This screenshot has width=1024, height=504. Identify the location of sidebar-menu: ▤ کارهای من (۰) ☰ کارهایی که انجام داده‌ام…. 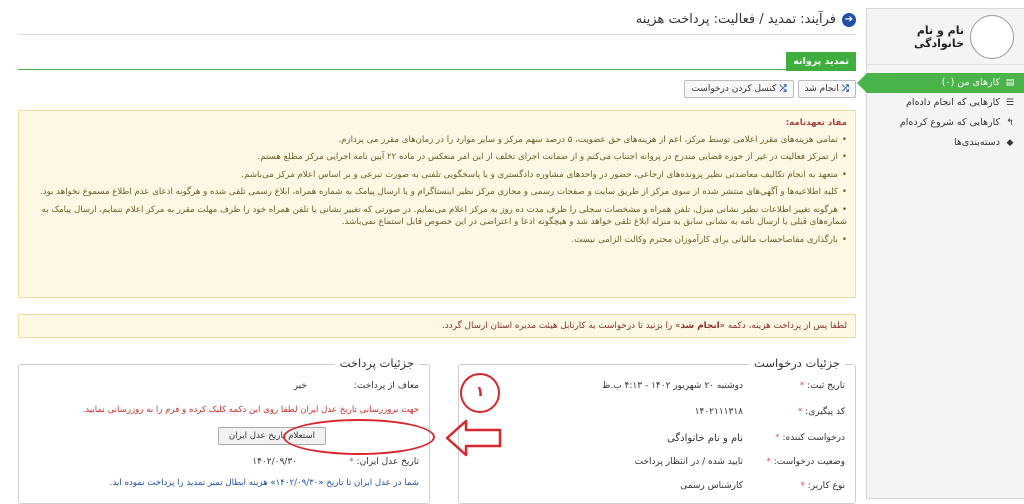
(940, 113).